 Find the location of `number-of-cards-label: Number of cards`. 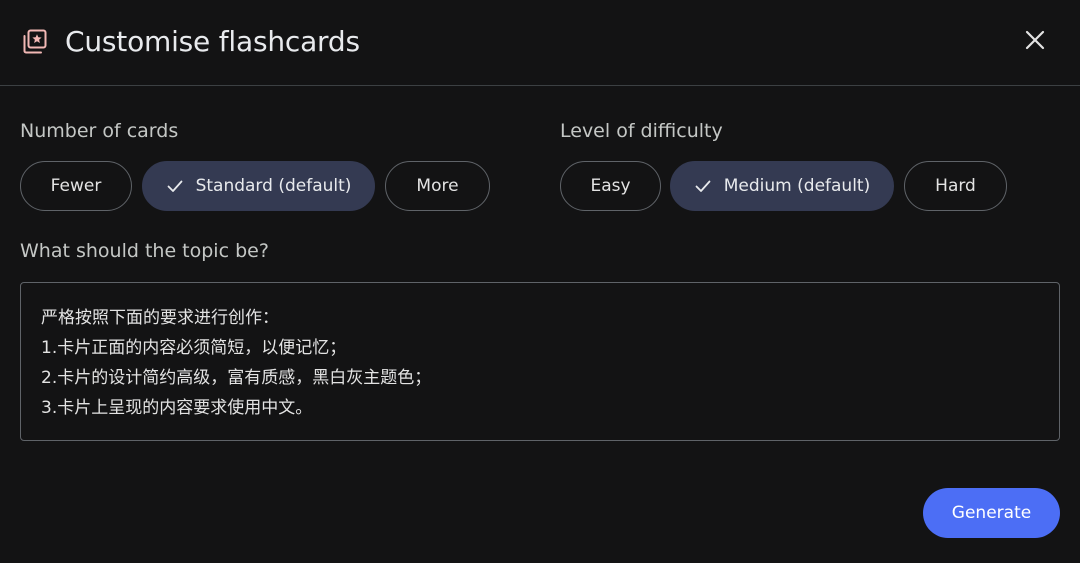

number-of-cards-label: Number of cards is located at coordinates (99, 131).